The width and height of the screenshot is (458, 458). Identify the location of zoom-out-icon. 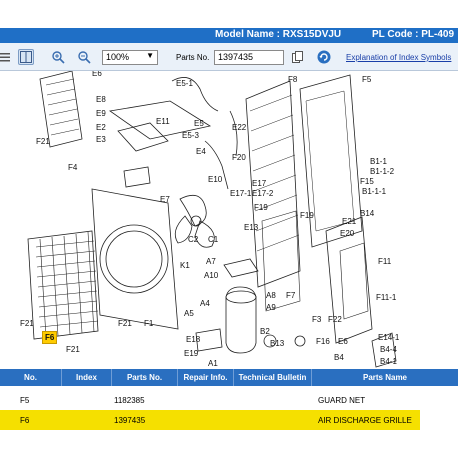
(84, 57).